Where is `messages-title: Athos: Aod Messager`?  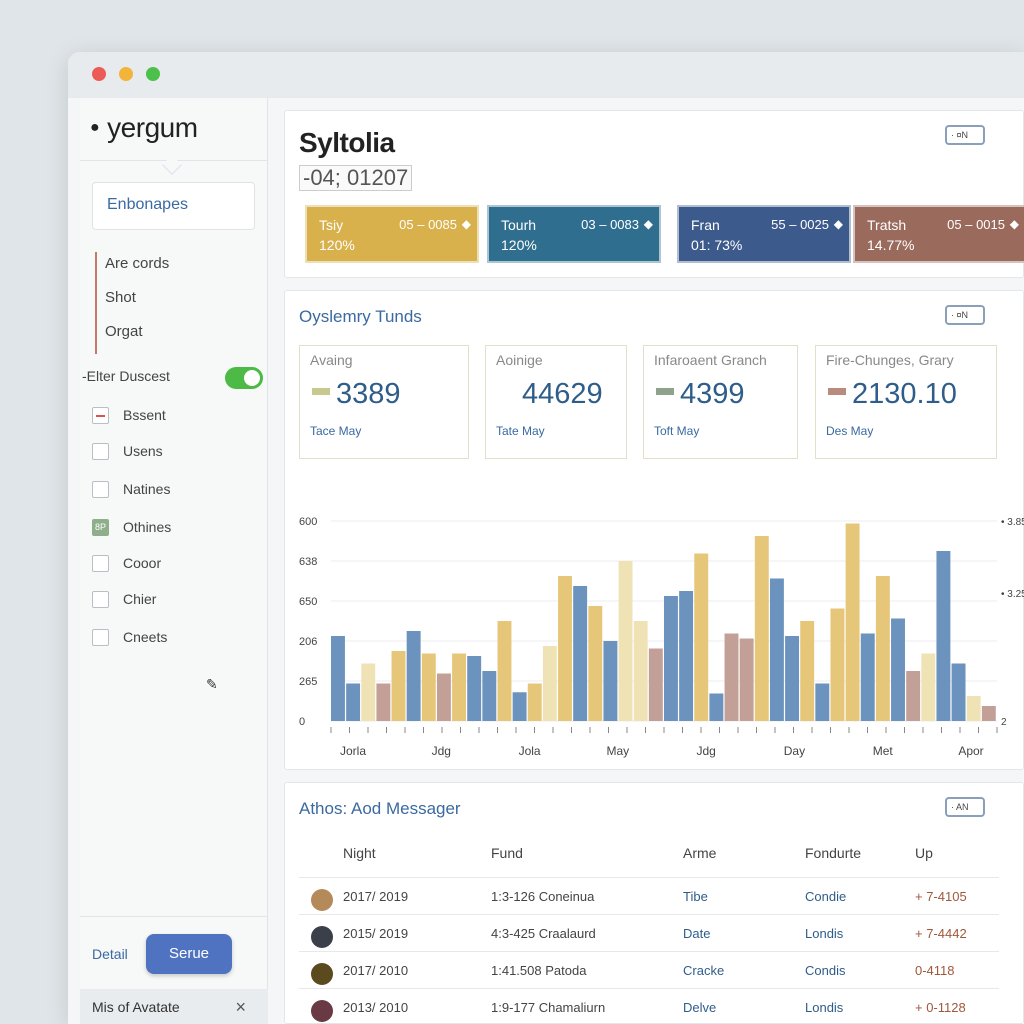
messages-title: Athos: Aod Messager is located at coordinates (380, 808).